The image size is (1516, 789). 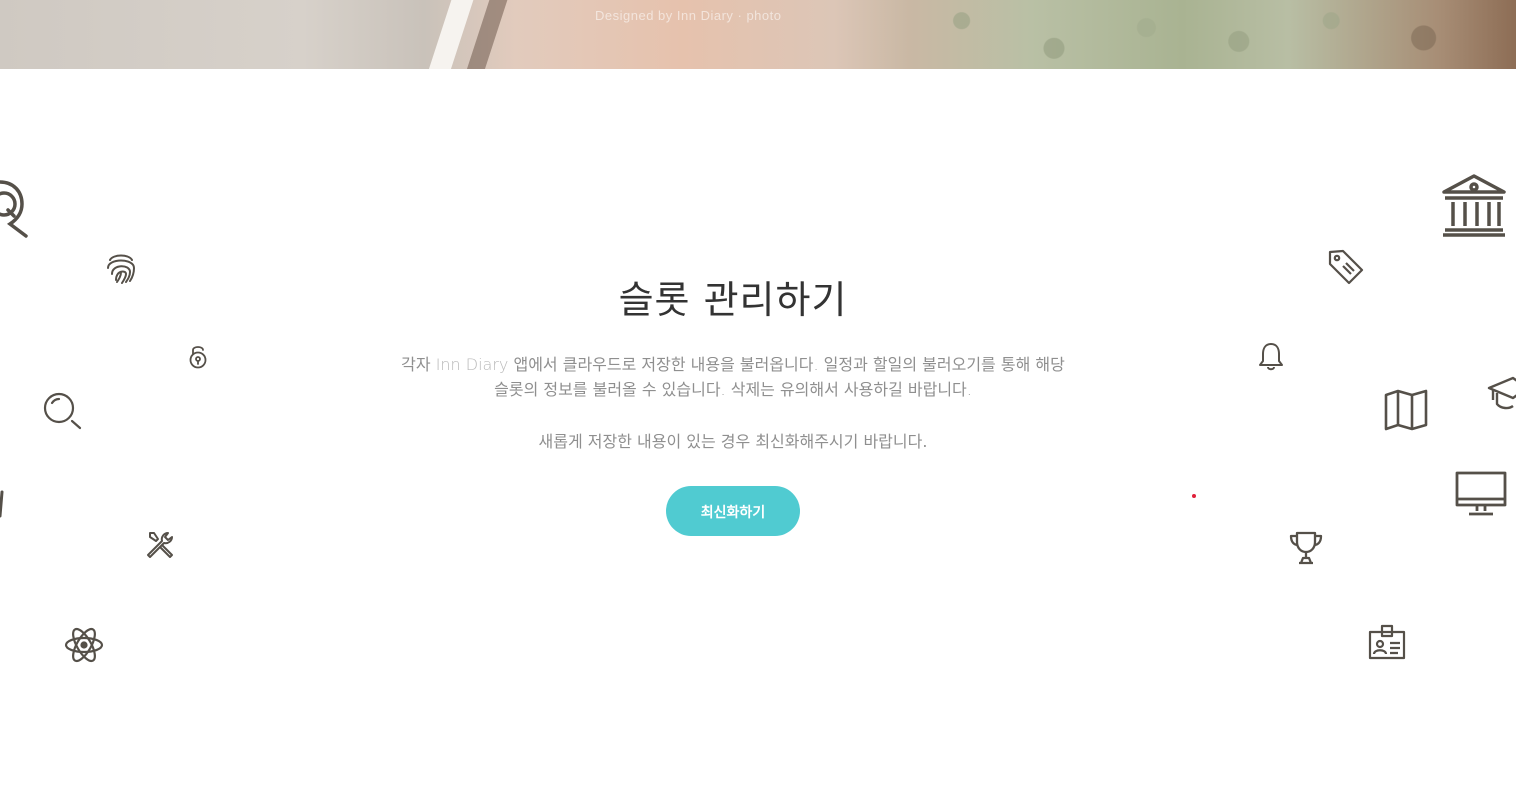 I want to click on hero-caption: Designed by Inn Diary · photo, so click(x=688, y=15).